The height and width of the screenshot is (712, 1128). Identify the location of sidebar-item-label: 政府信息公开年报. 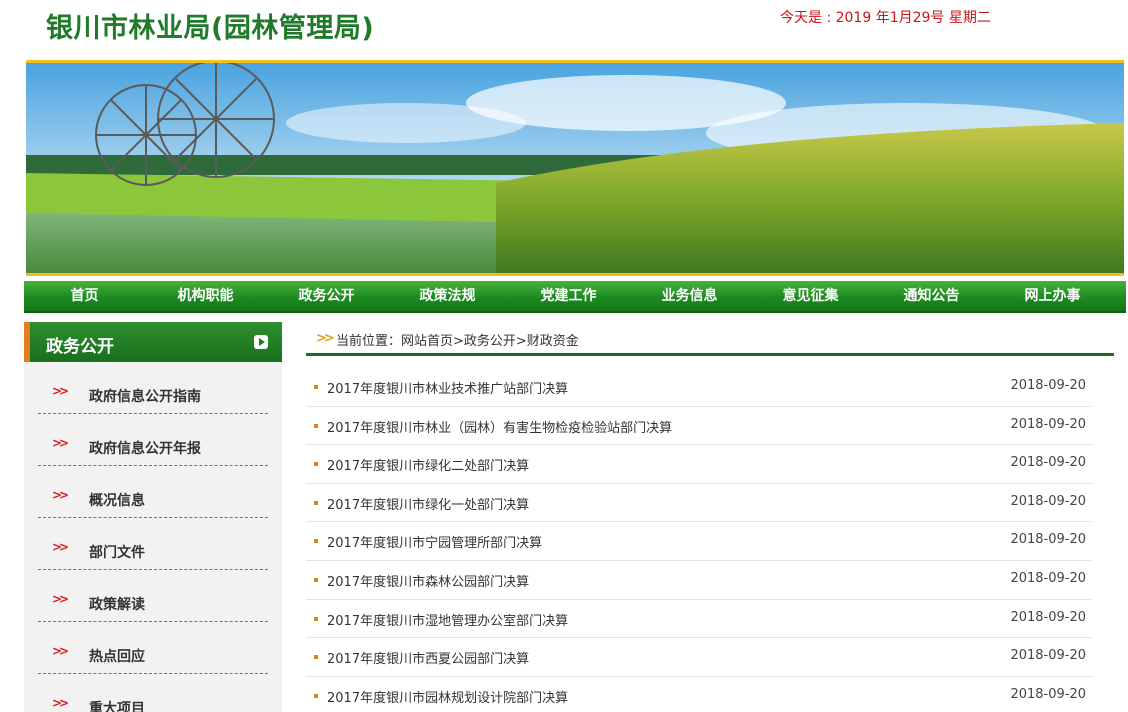
(145, 449).